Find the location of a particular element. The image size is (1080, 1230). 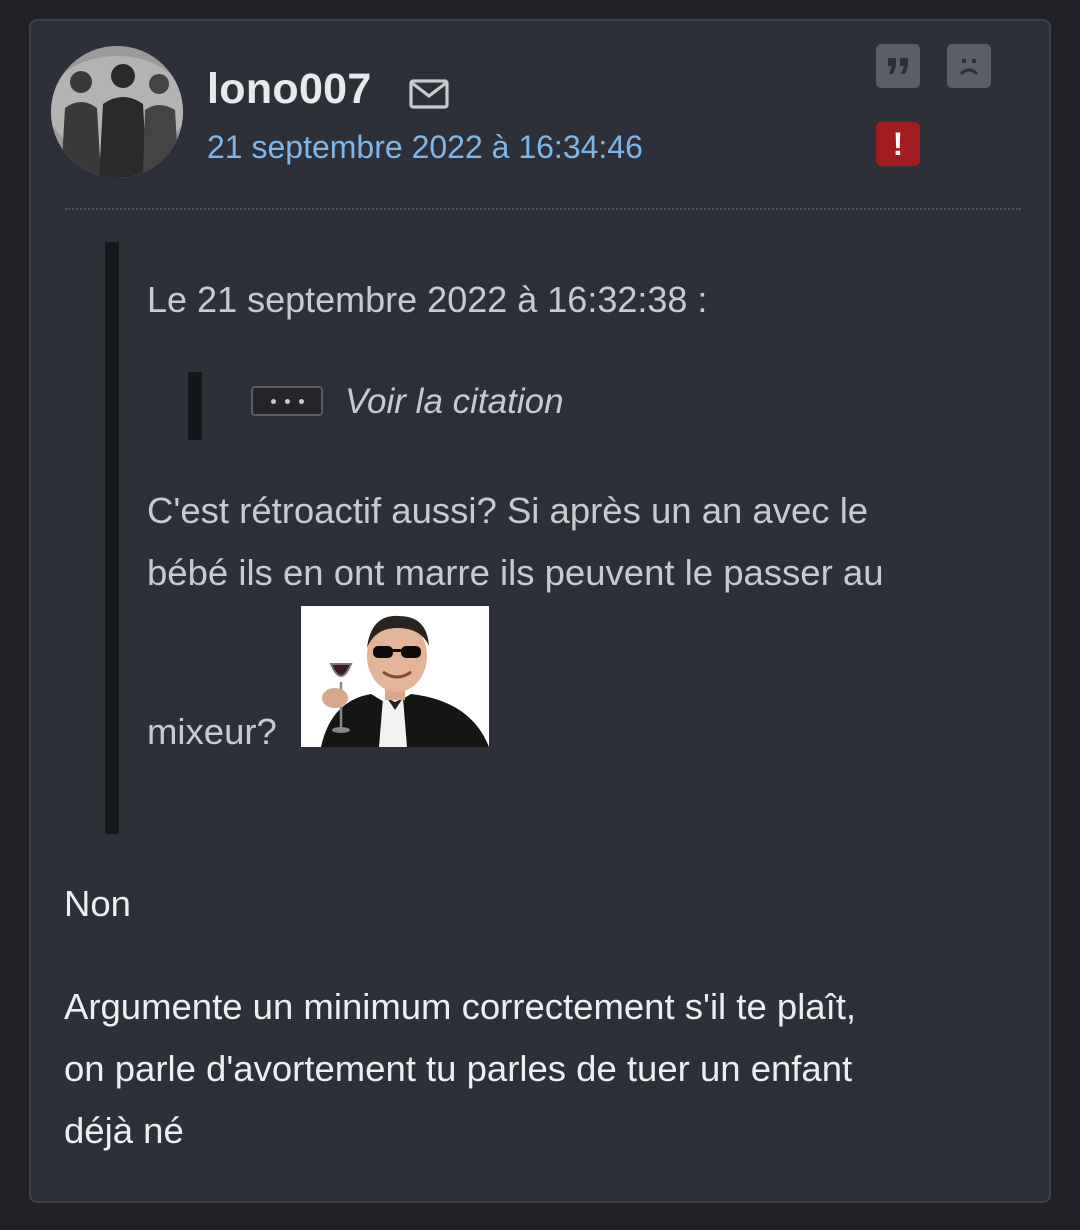

quote-icon is located at coordinates (898, 66).